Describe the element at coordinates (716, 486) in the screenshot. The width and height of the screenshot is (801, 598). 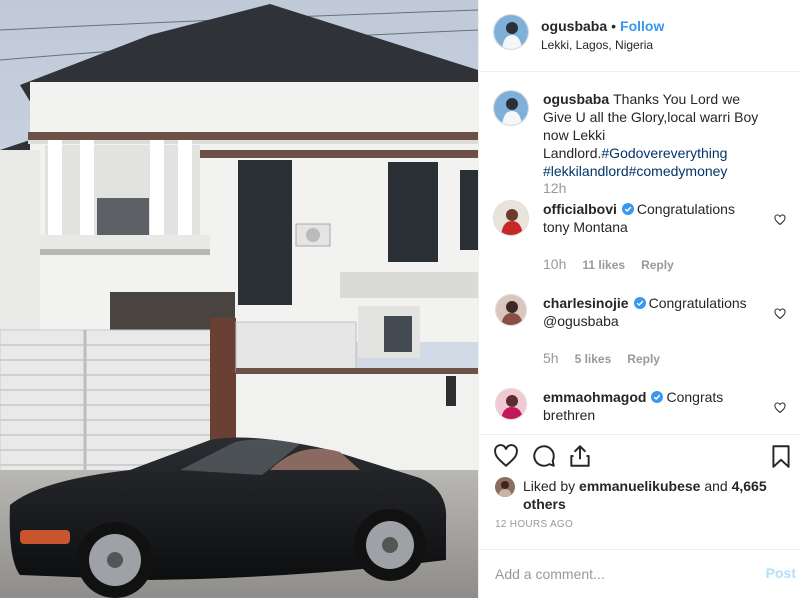
I see `likes-connector: and` at that location.